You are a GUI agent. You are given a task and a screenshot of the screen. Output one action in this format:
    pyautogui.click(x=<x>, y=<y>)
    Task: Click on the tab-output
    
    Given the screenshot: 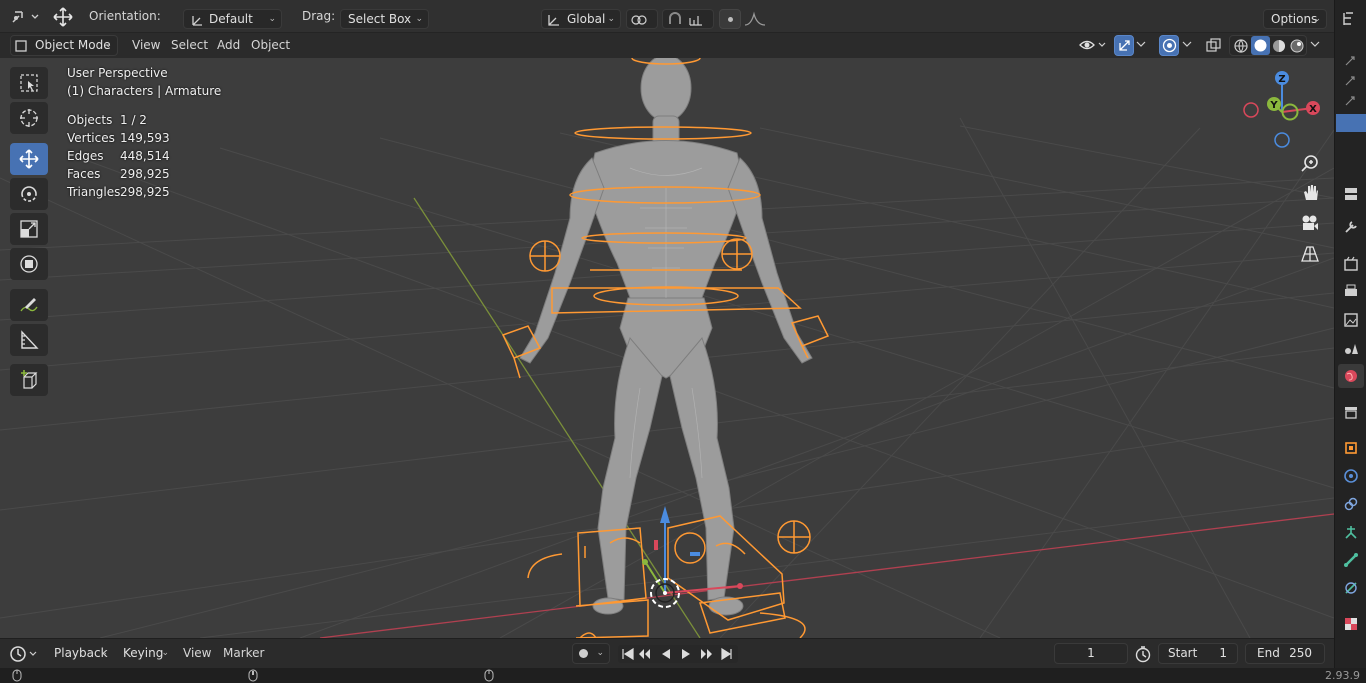 What is the action you would take?
    pyautogui.click(x=1351, y=292)
    